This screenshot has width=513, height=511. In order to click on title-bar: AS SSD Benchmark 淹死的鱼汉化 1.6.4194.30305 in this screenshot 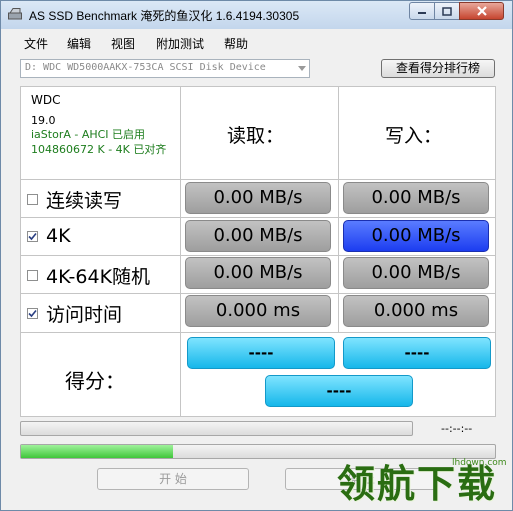, I will do `click(256, 15)`.